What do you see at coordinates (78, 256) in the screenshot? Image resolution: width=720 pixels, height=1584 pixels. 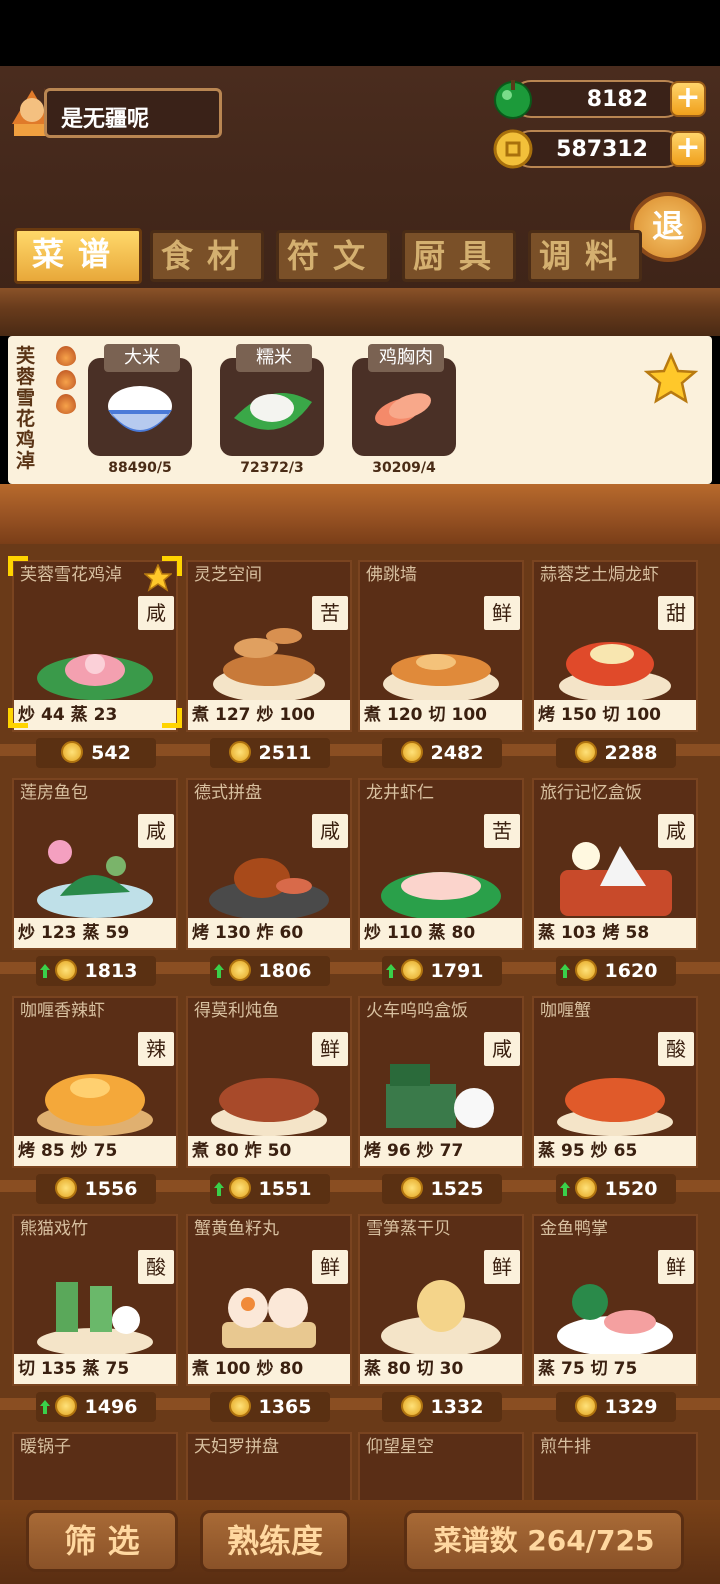 I see `tab-recipes: 菜谱` at bounding box center [78, 256].